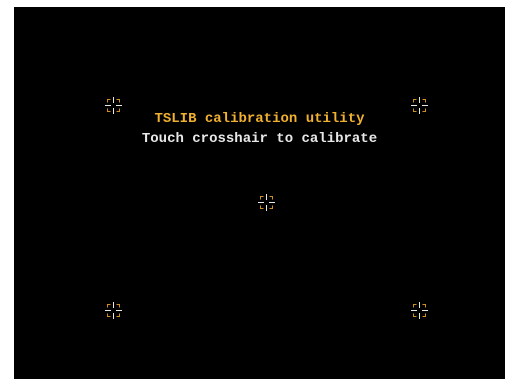 The image size is (519, 386). Describe the element at coordinates (259, 139) in the screenshot. I see `instruction-text: Touch crosshair to calibrate` at that location.